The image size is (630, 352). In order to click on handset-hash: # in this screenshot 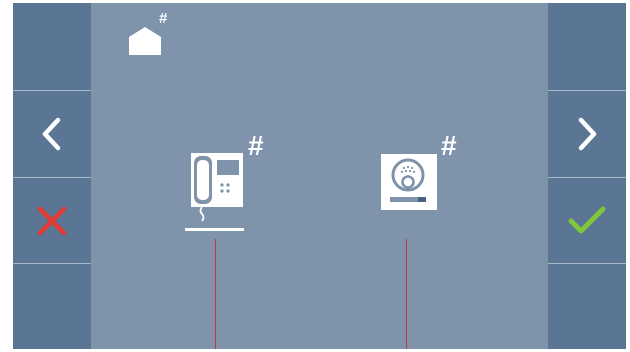, I will do `click(256, 145)`.